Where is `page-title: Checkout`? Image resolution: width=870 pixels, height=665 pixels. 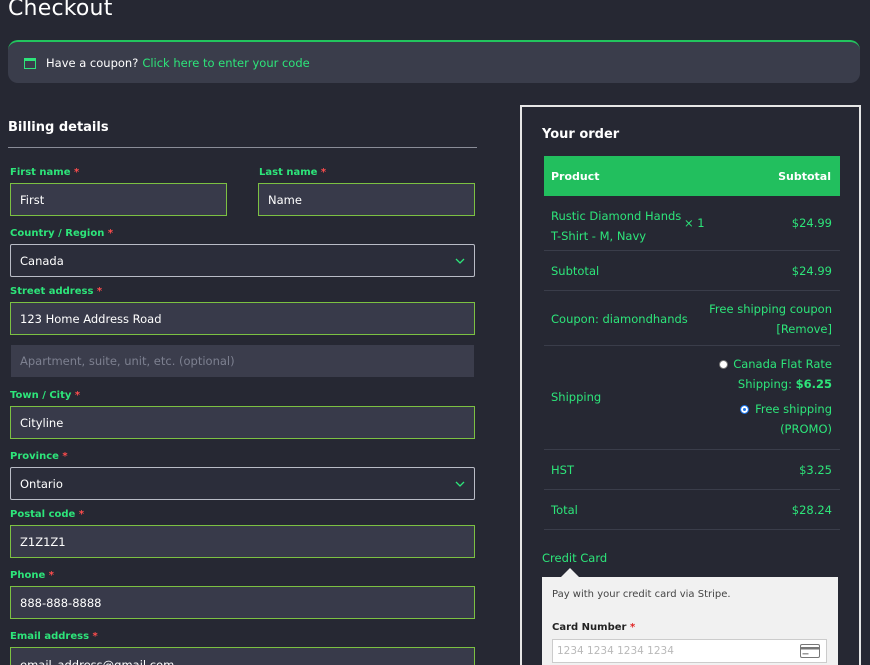 page-title: Checkout is located at coordinates (60, 10).